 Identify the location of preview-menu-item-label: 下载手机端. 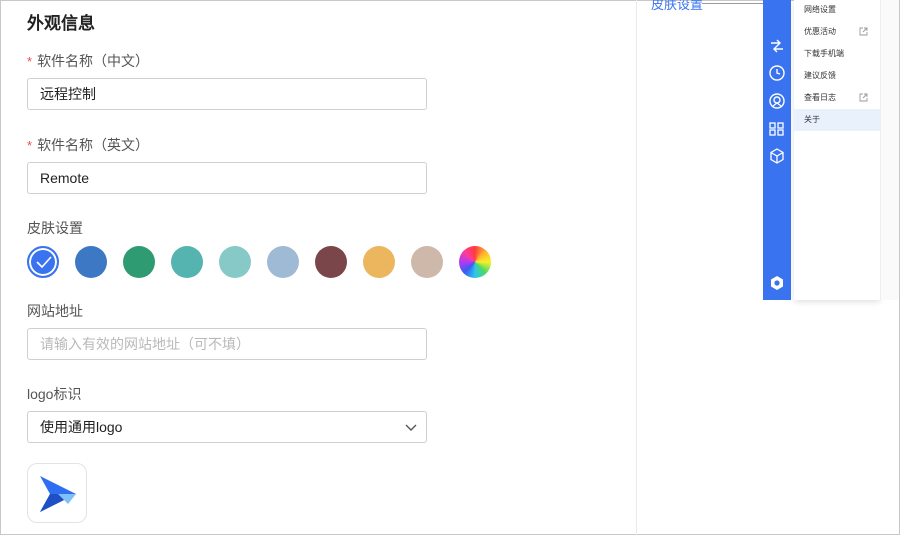
(824, 53).